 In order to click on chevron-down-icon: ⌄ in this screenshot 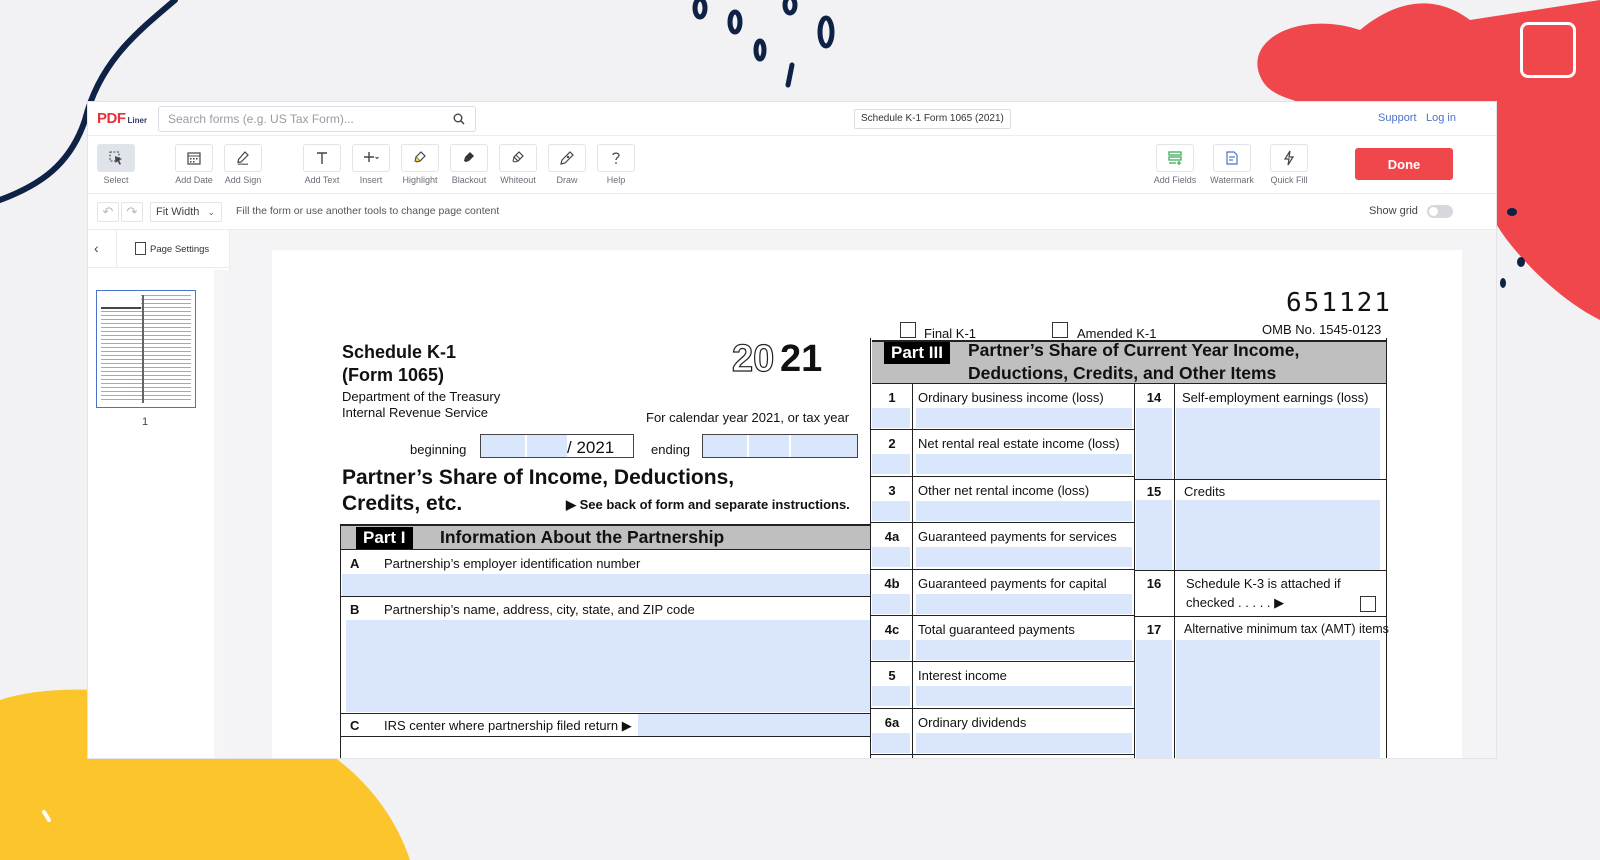, I will do `click(211, 212)`.